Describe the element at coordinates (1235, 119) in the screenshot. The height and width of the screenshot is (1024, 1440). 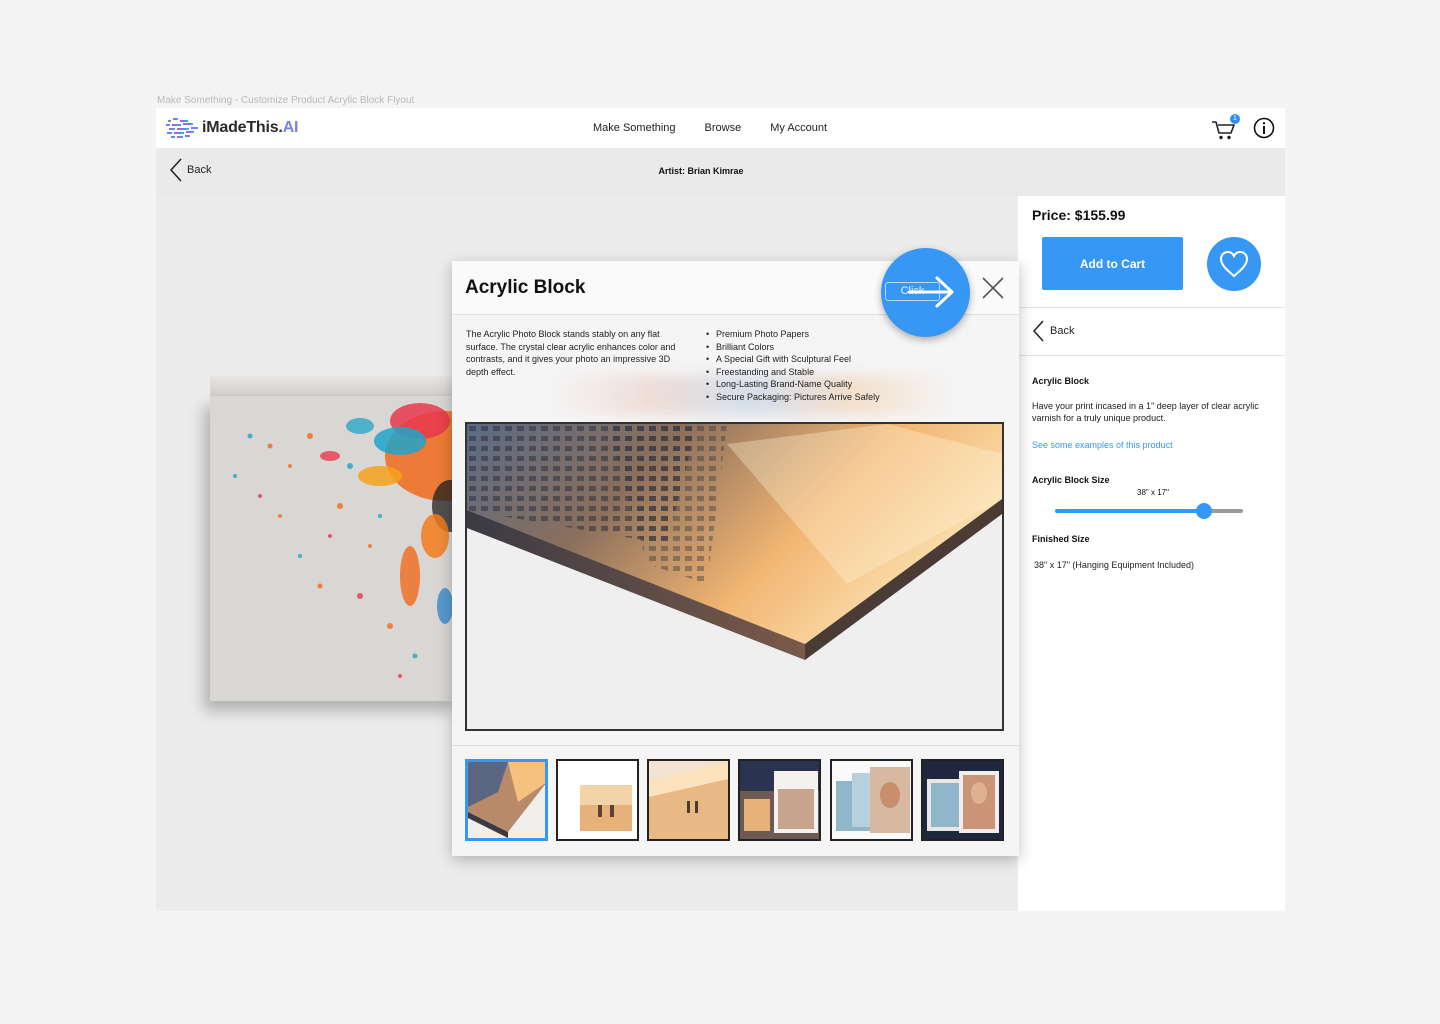
I see `cart-count-badge: 1` at that location.